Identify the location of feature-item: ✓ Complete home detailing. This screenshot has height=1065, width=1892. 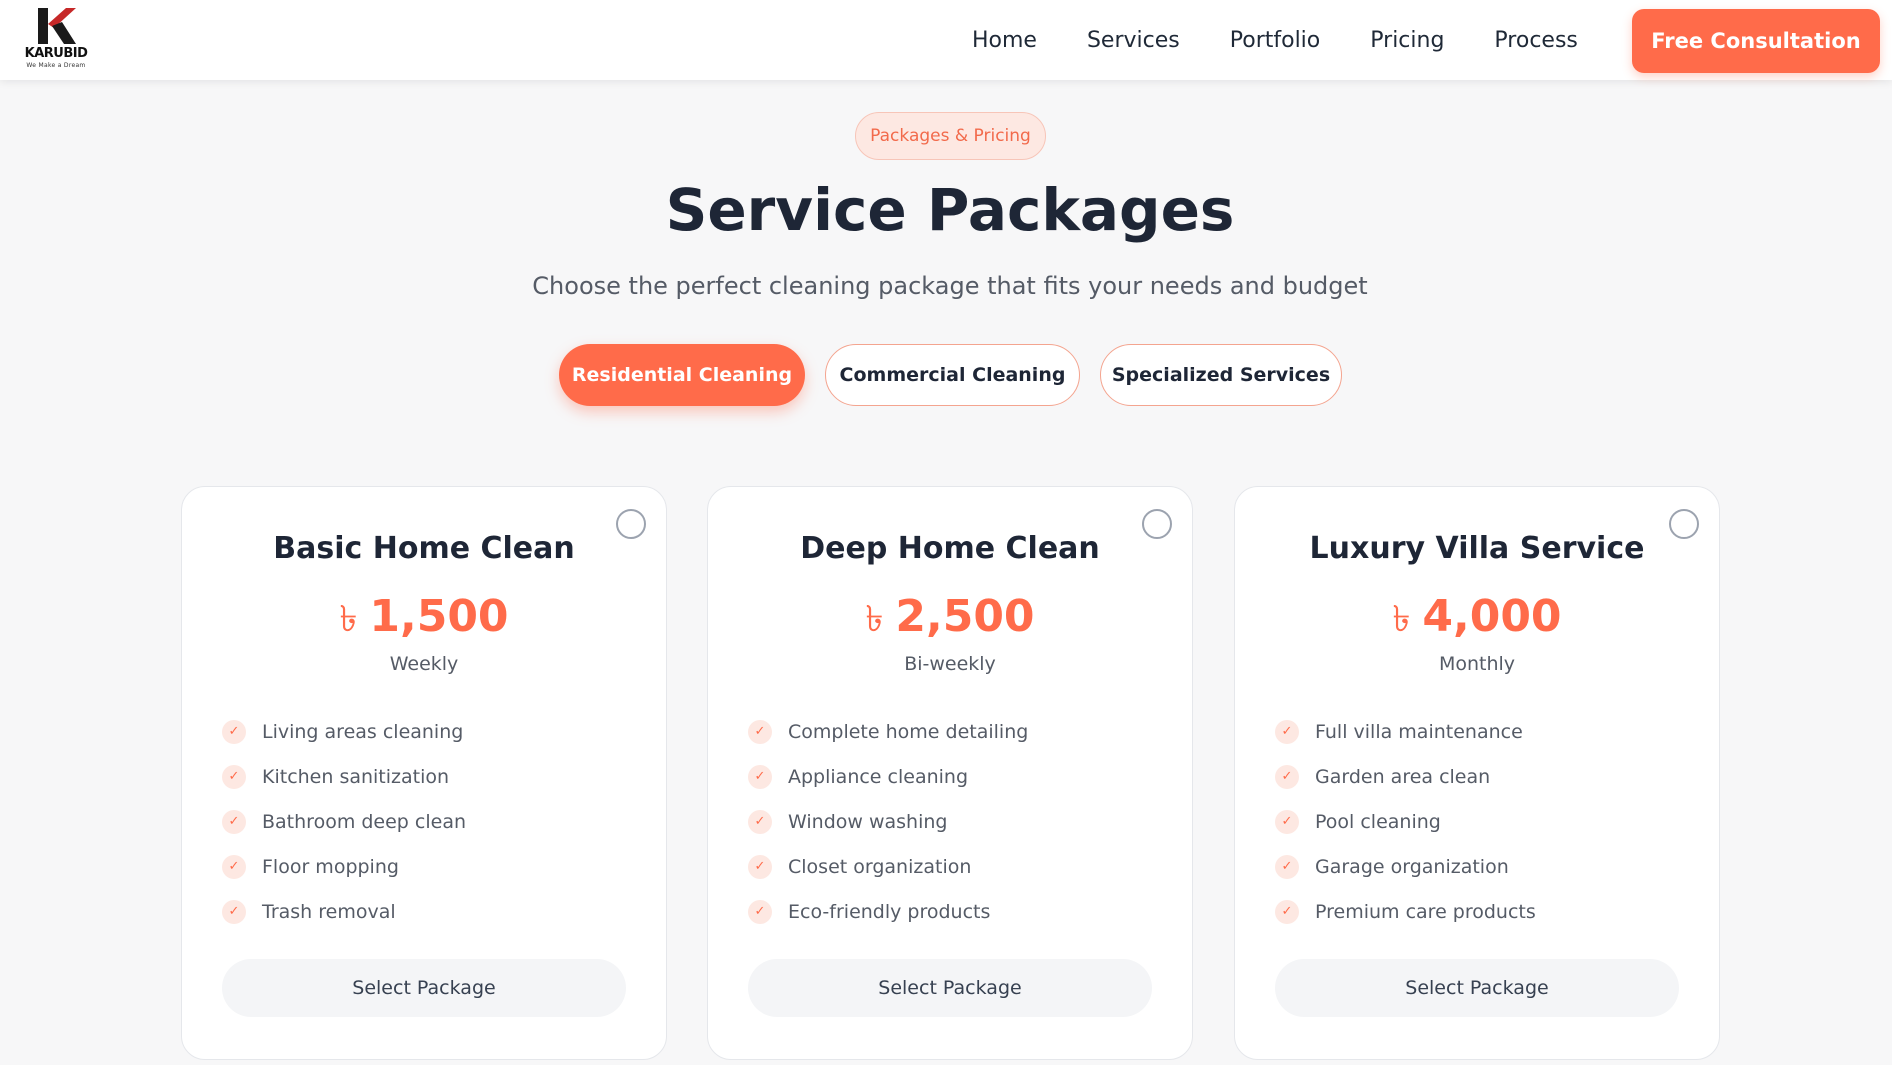
(888, 731).